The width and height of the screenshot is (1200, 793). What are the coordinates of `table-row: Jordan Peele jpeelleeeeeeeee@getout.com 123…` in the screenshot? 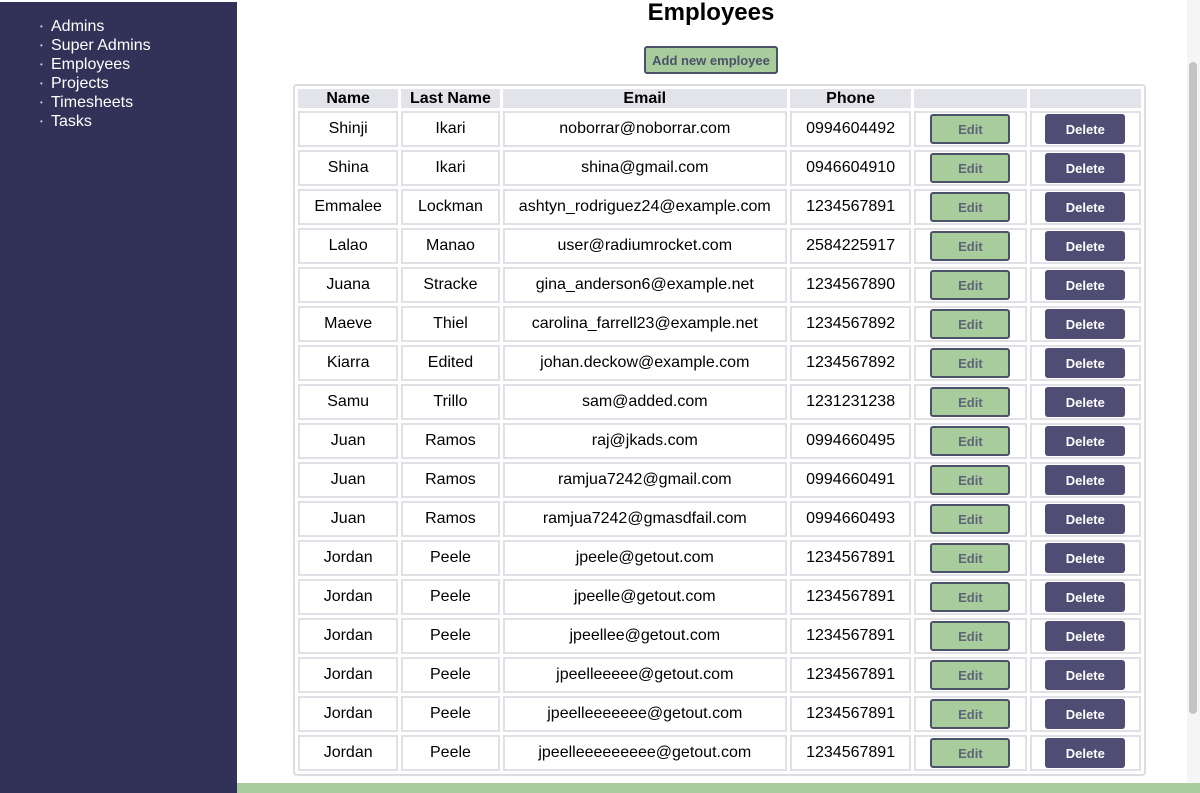 It's located at (719, 753).